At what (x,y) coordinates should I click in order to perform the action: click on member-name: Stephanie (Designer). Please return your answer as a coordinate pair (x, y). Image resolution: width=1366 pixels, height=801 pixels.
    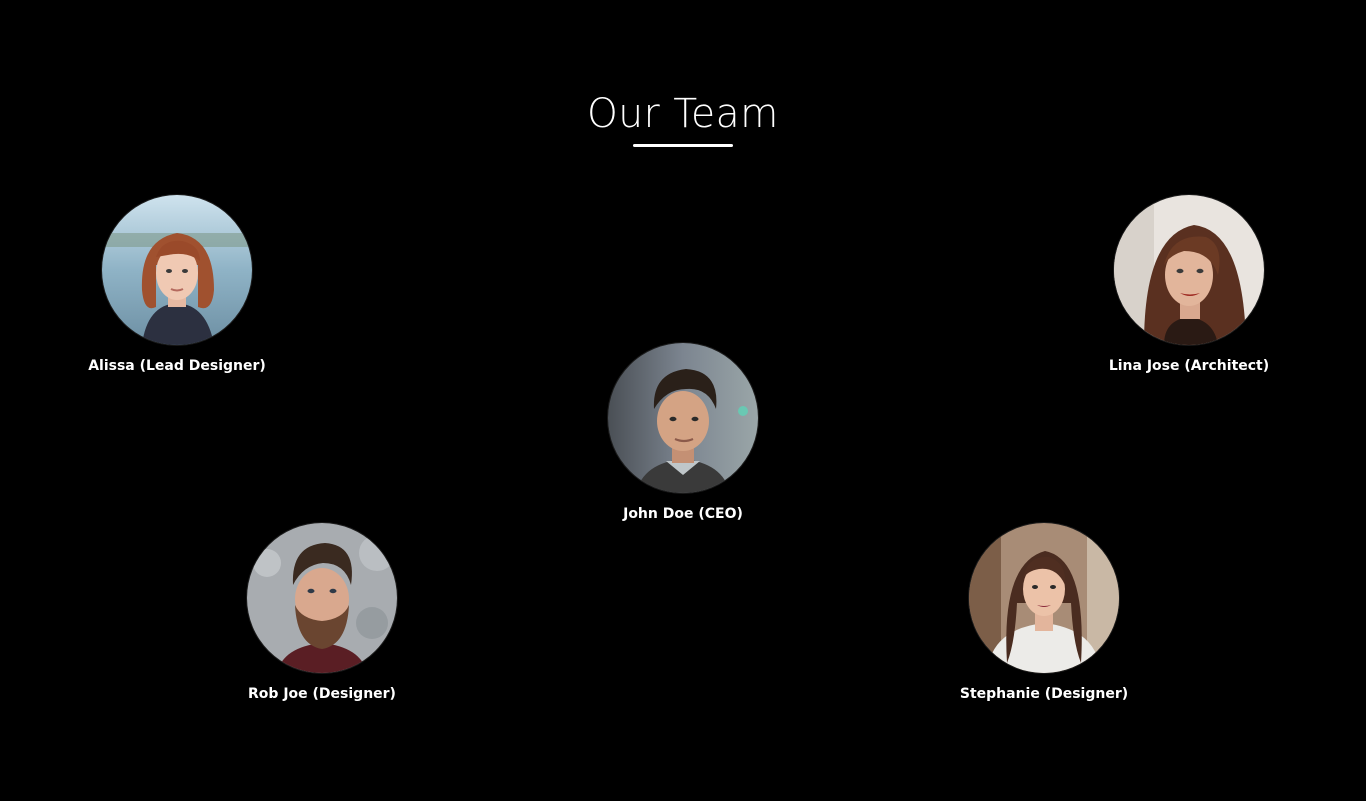
    Looking at the image, I should click on (1044, 694).